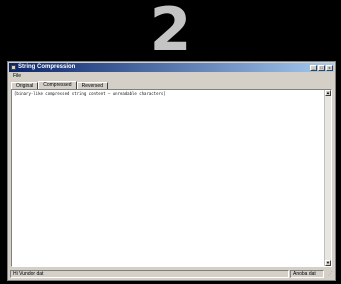 The width and height of the screenshot is (341, 284). What do you see at coordinates (328, 263) in the screenshot?
I see `scroll-down-icon: ▼` at bounding box center [328, 263].